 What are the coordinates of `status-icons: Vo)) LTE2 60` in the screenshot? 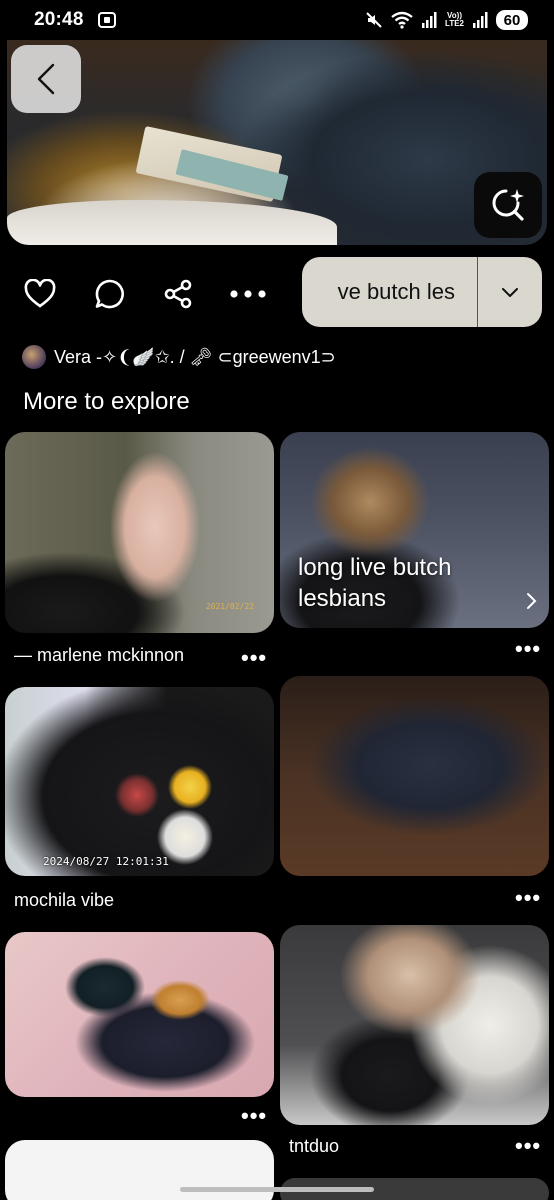 It's located at (446, 20).